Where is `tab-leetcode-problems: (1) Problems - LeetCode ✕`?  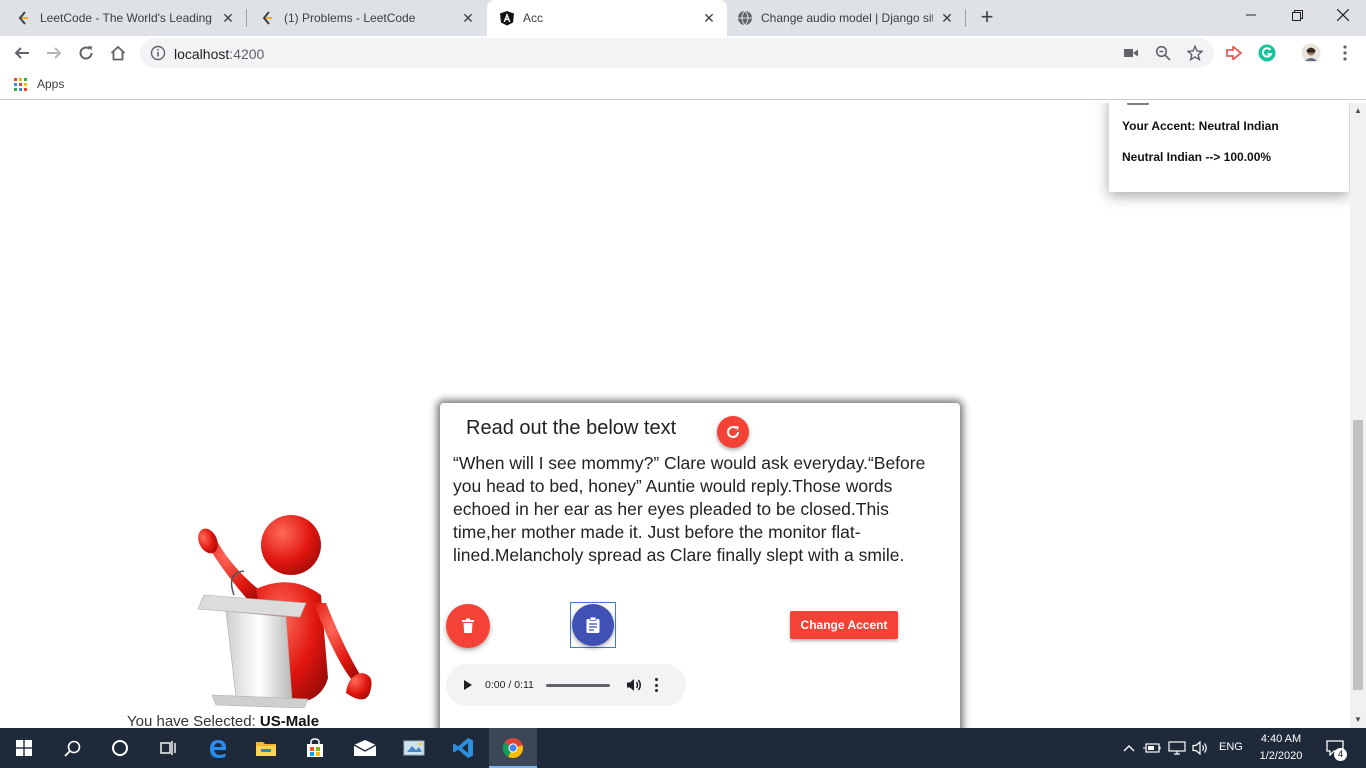
tab-leetcode-problems: (1) Problems - LeetCode ✕ is located at coordinates (365, 18).